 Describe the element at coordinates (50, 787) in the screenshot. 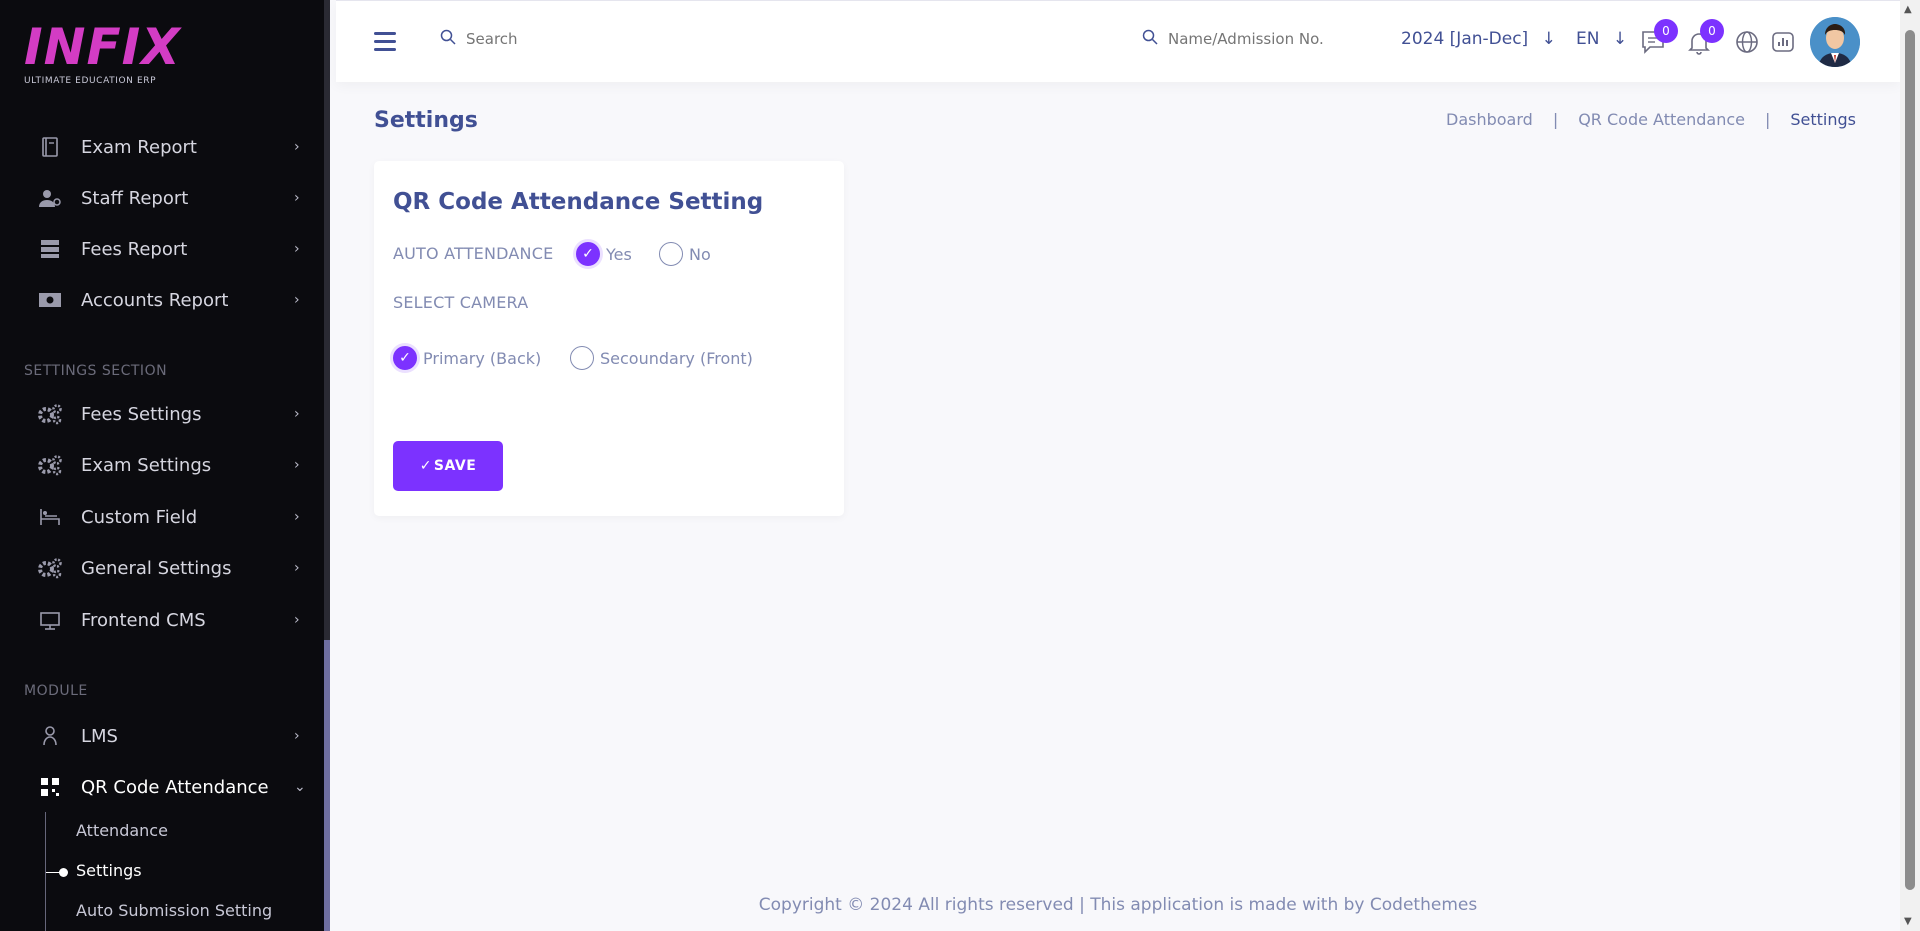

I see `qr-code-icon` at that location.